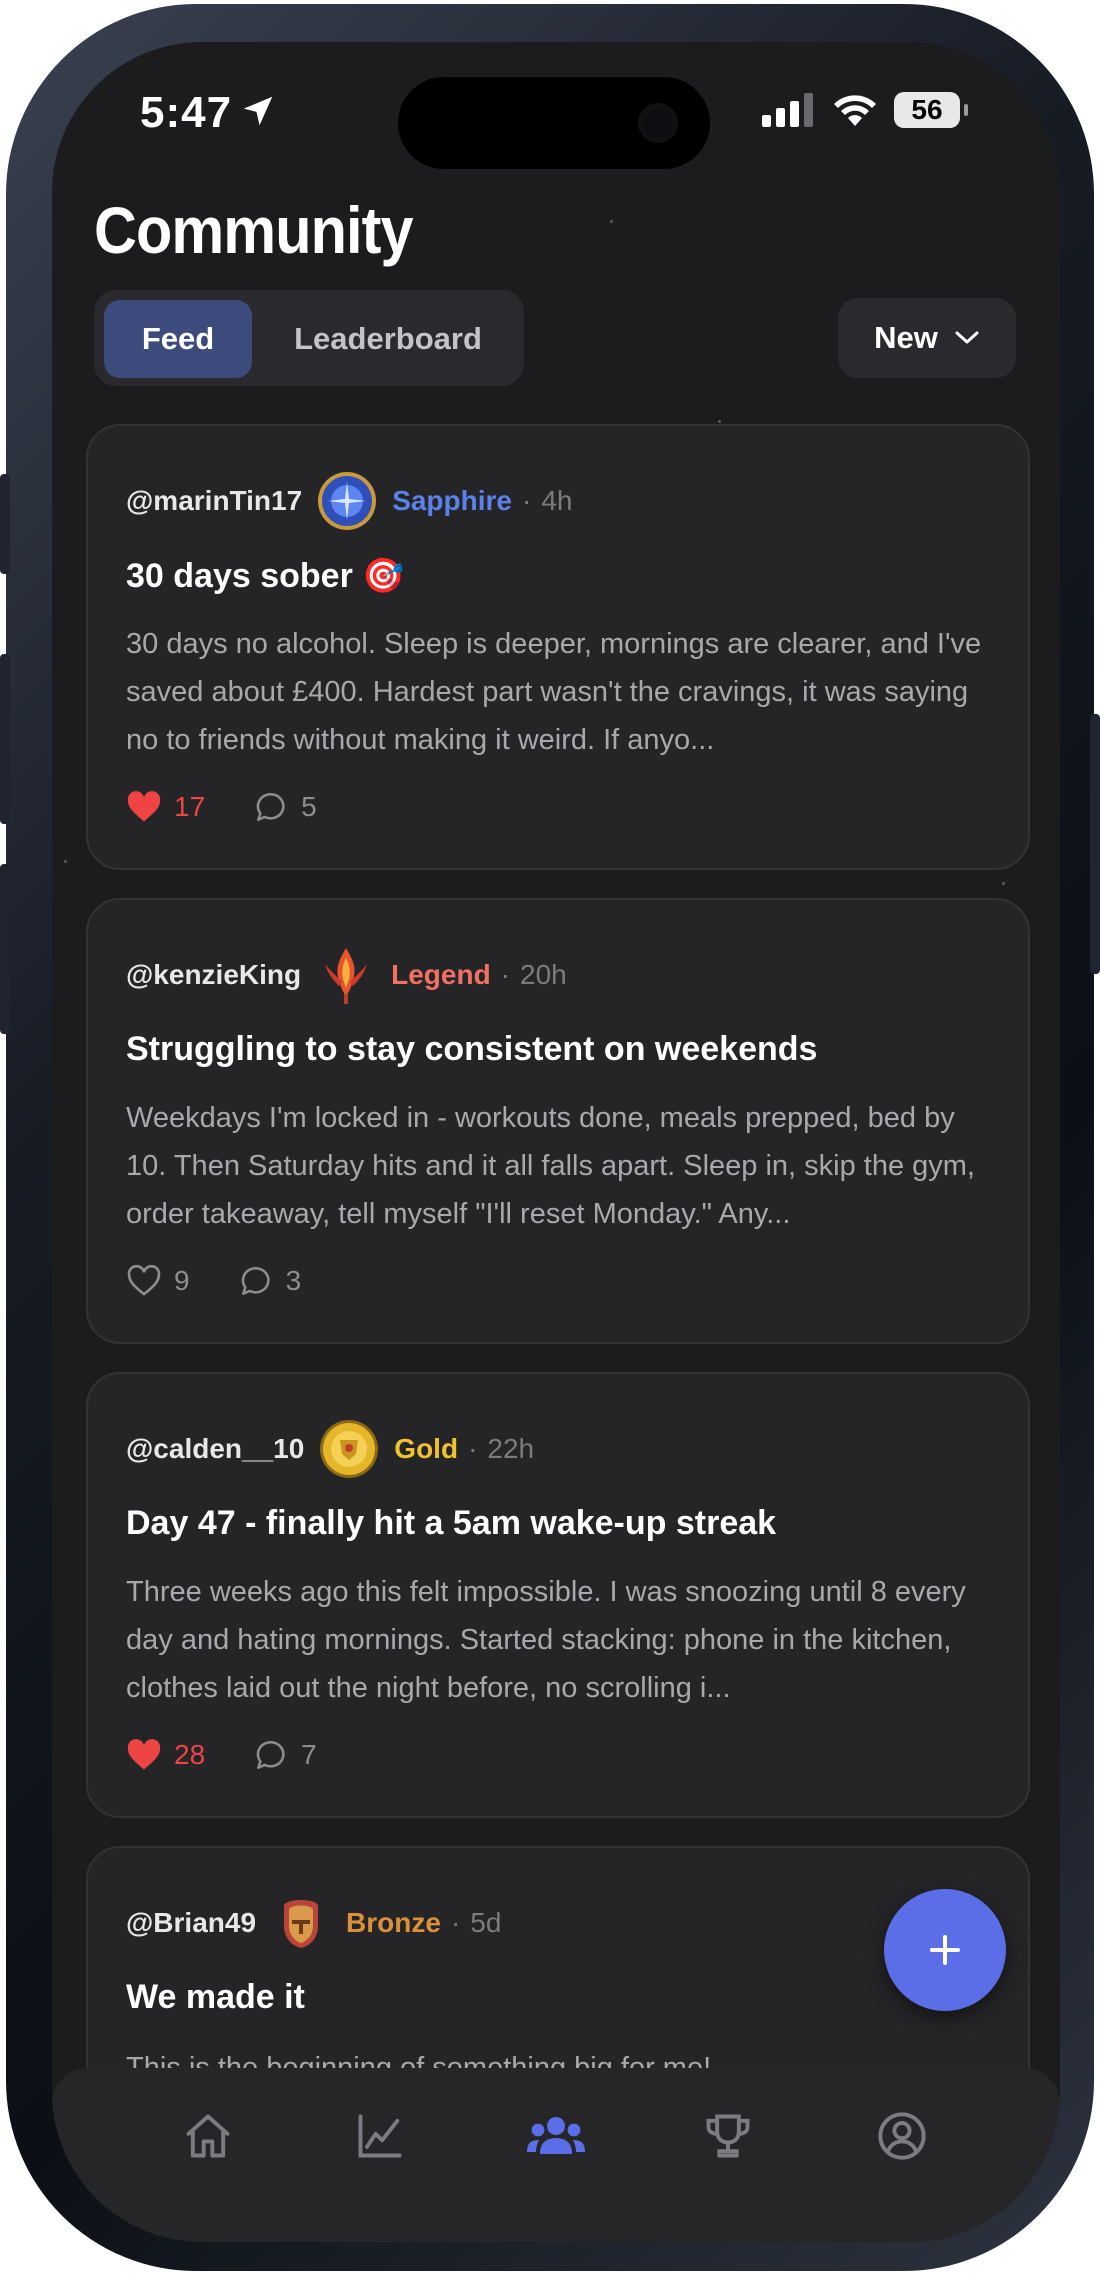 This screenshot has height=2275, width=1100. I want to click on location-arrow-icon, so click(258, 111).